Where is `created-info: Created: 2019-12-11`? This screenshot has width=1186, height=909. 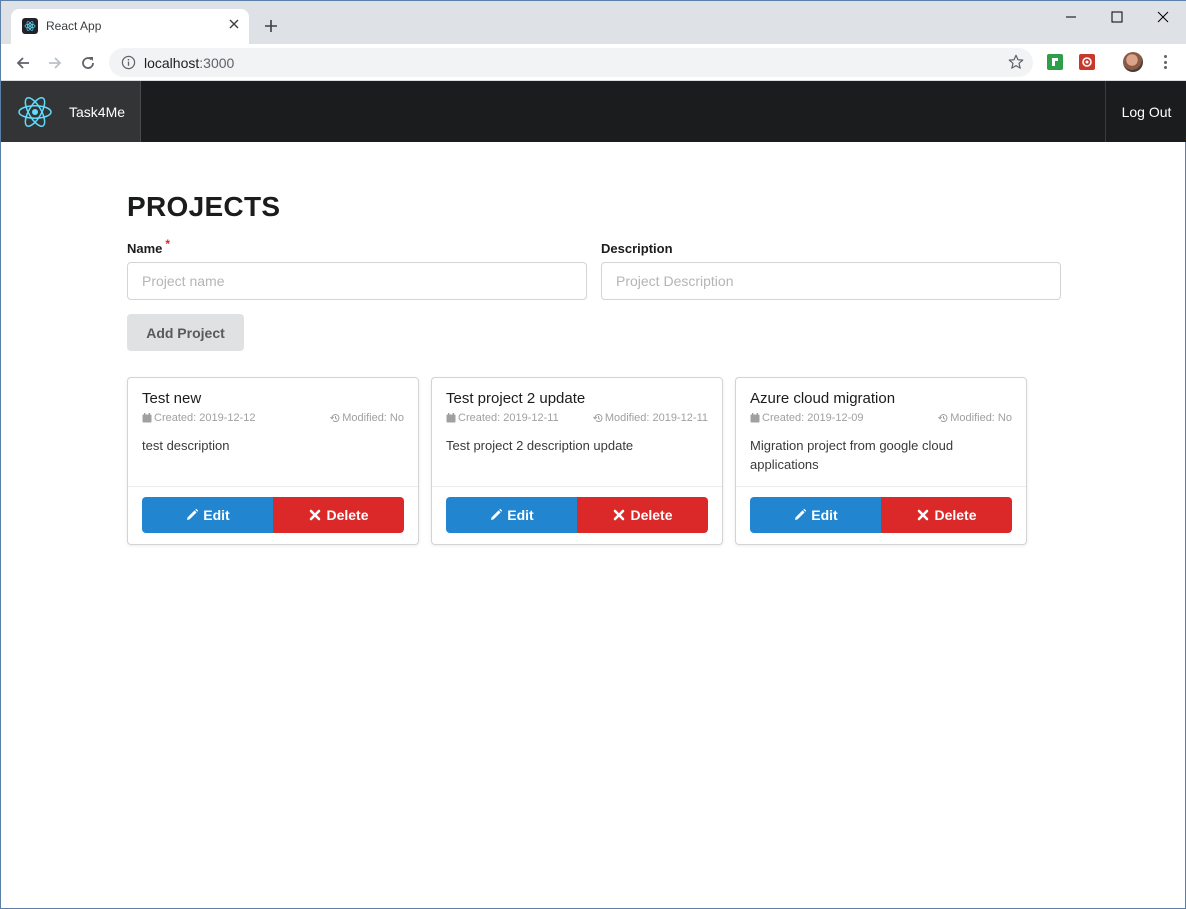
created-info: Created: 2019-12-11 is located at coordinates (502, 418).